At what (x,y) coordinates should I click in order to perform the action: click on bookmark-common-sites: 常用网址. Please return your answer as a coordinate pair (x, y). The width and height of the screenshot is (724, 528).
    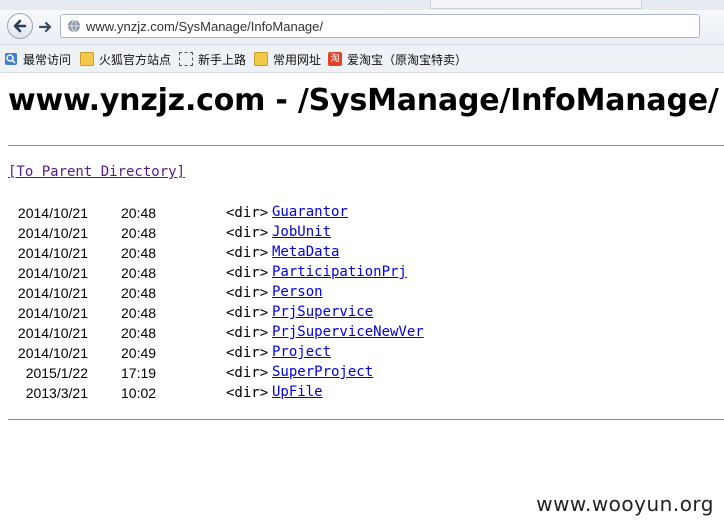
    Looking at the image, I should click on (287, 59).